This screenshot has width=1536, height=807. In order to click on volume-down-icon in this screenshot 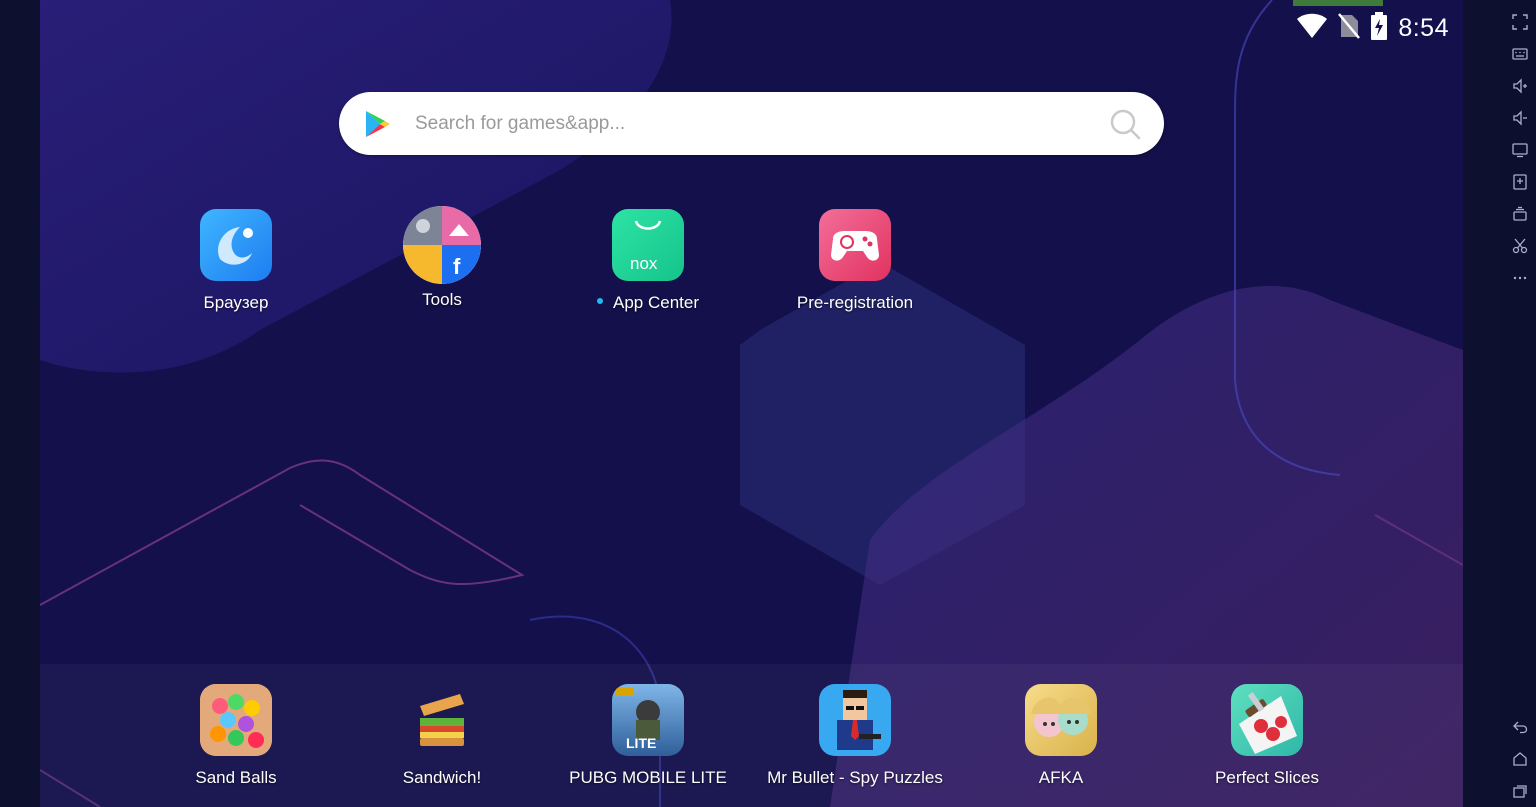, I will do `click(1520, 118)`.